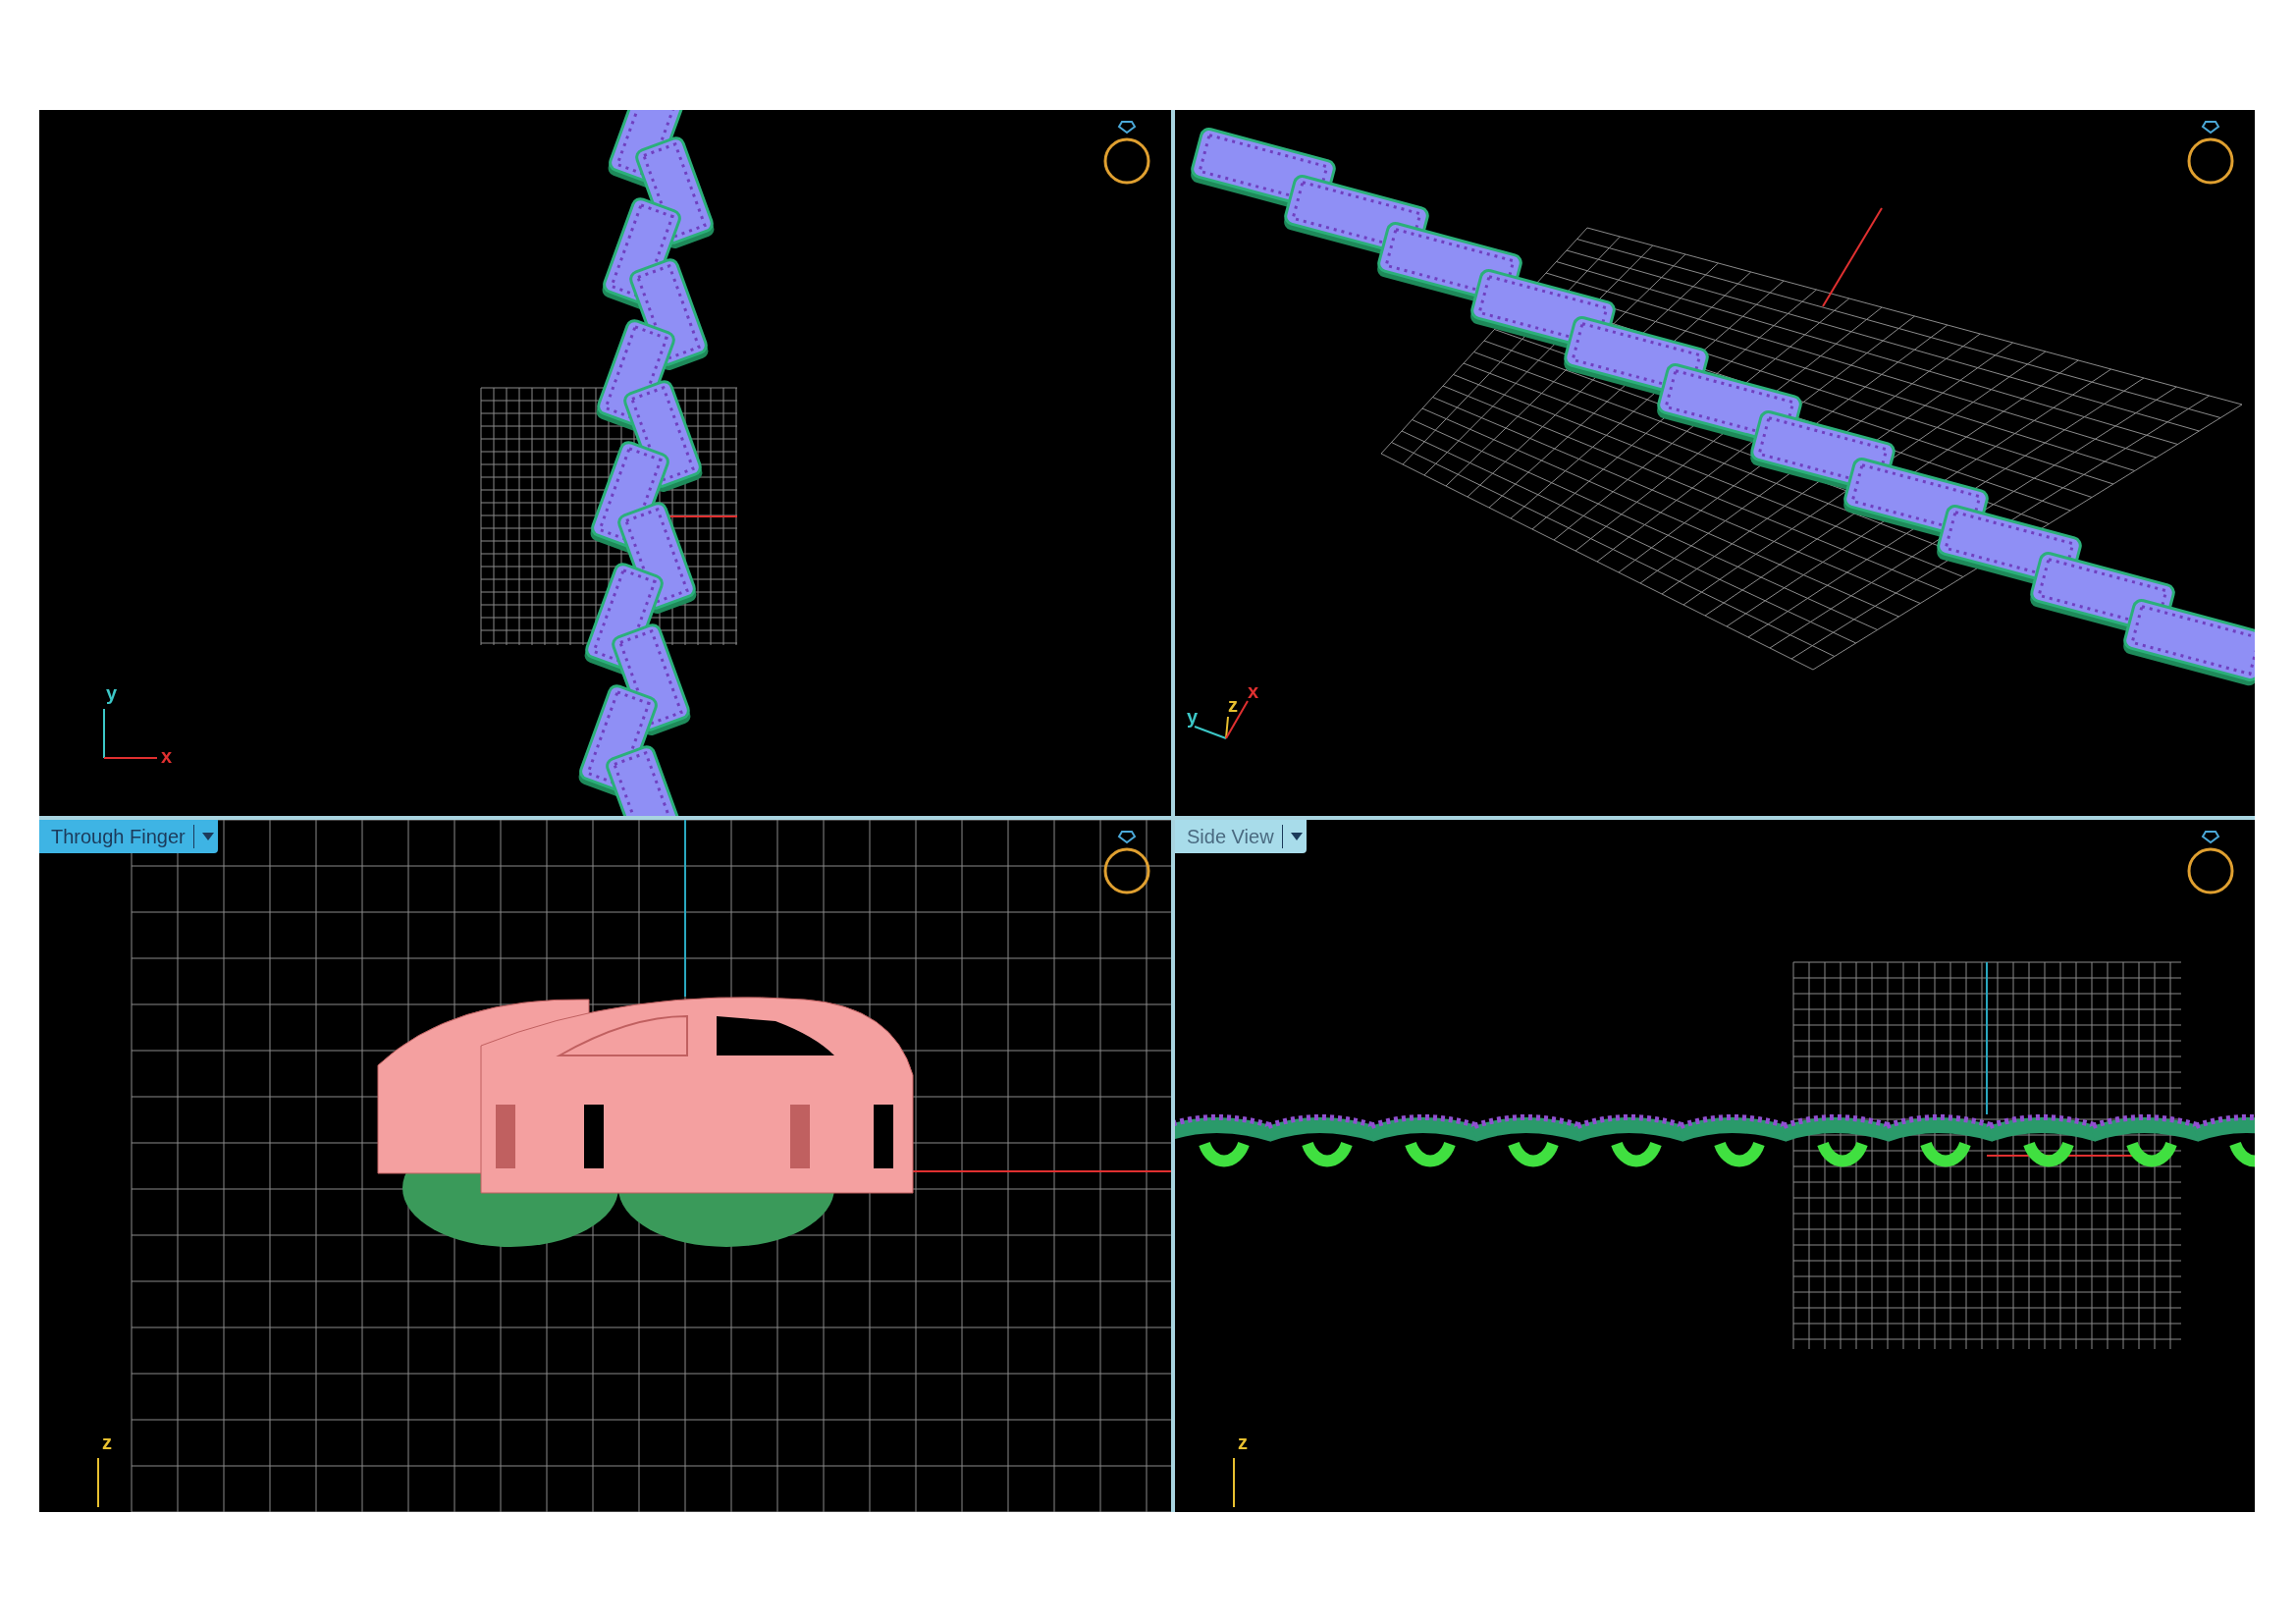  I want to click on view-dropdown: Through Finger, so click(128, 836).